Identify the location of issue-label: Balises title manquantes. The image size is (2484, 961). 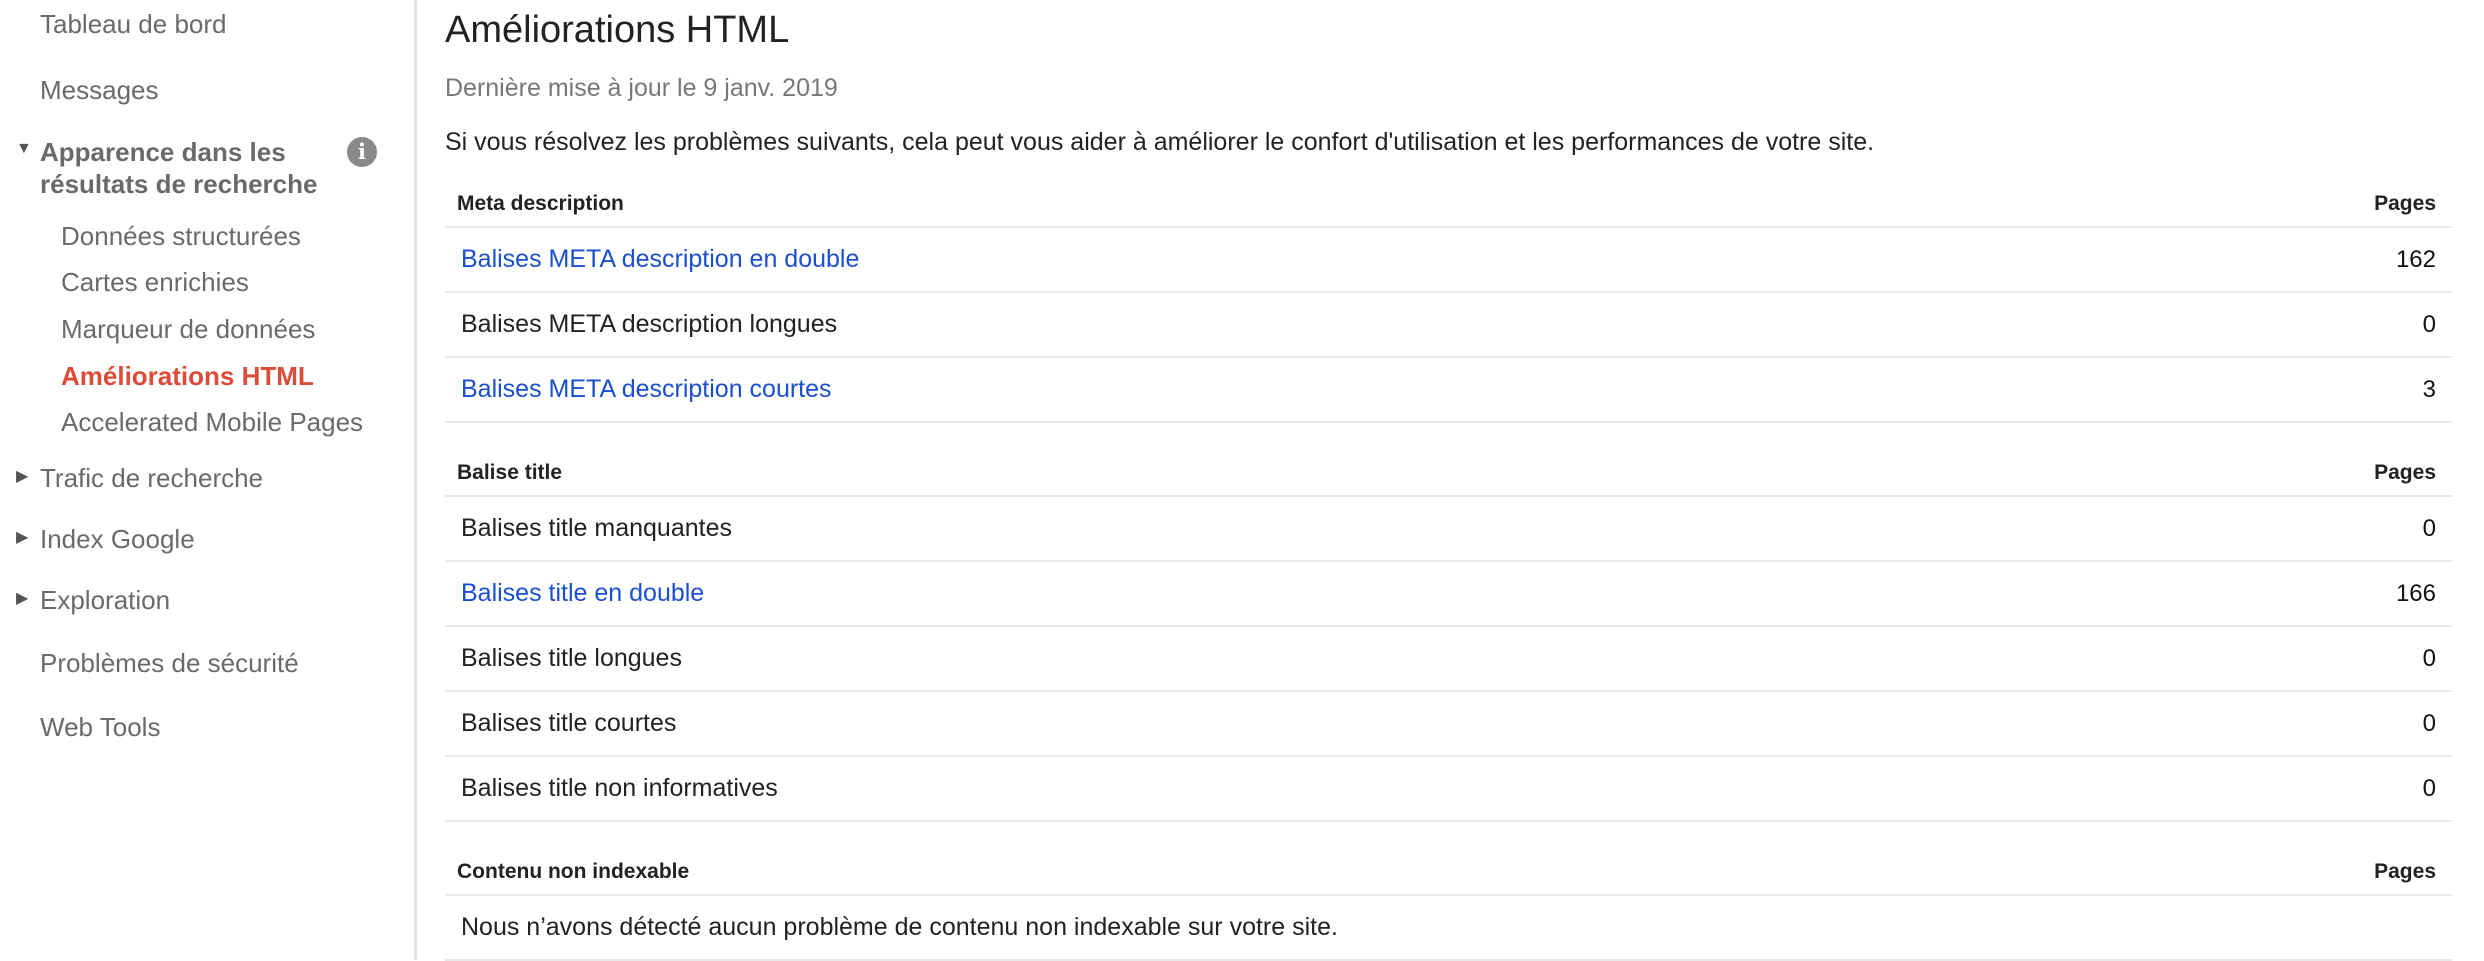
(596, 528).